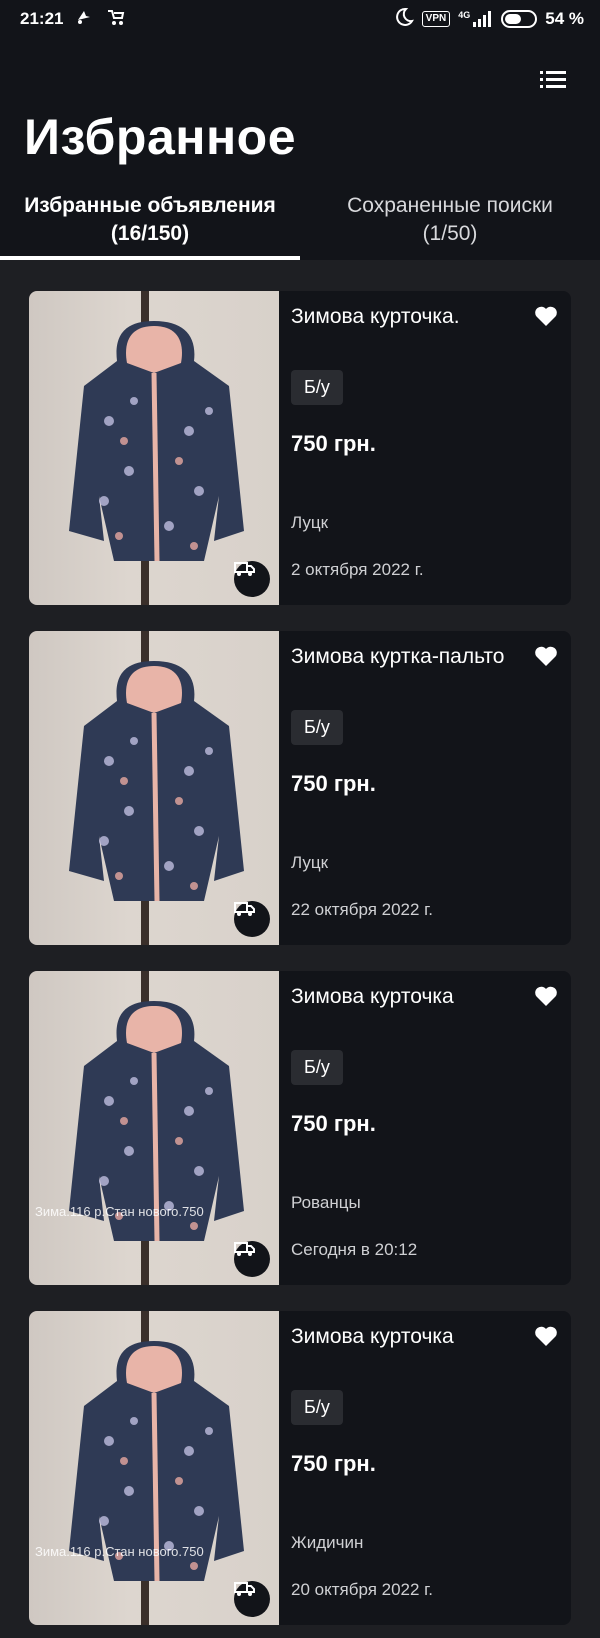 This screenshot has width=600, height=1638. Describe the element at coordinates (84, 19) in the screenshot. I see `notification-icon` at that location.